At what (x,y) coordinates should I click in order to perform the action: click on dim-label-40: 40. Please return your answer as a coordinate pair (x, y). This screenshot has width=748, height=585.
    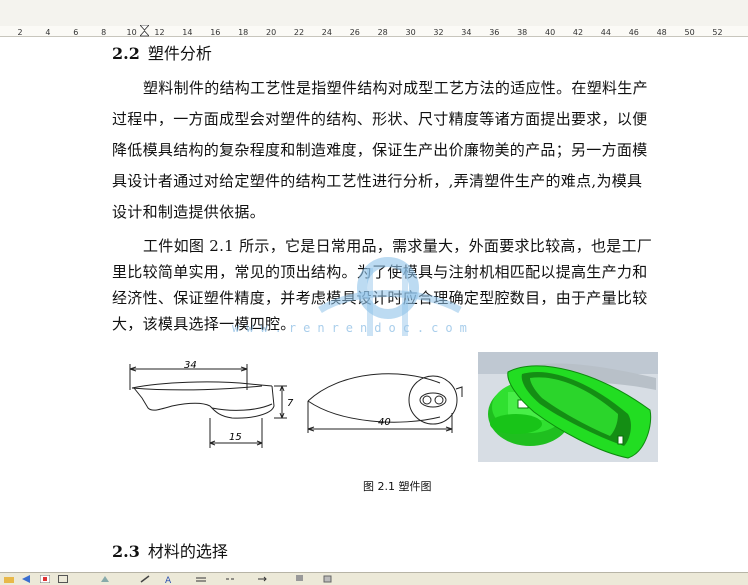
    Looking at the image, I should click on (384, 422).